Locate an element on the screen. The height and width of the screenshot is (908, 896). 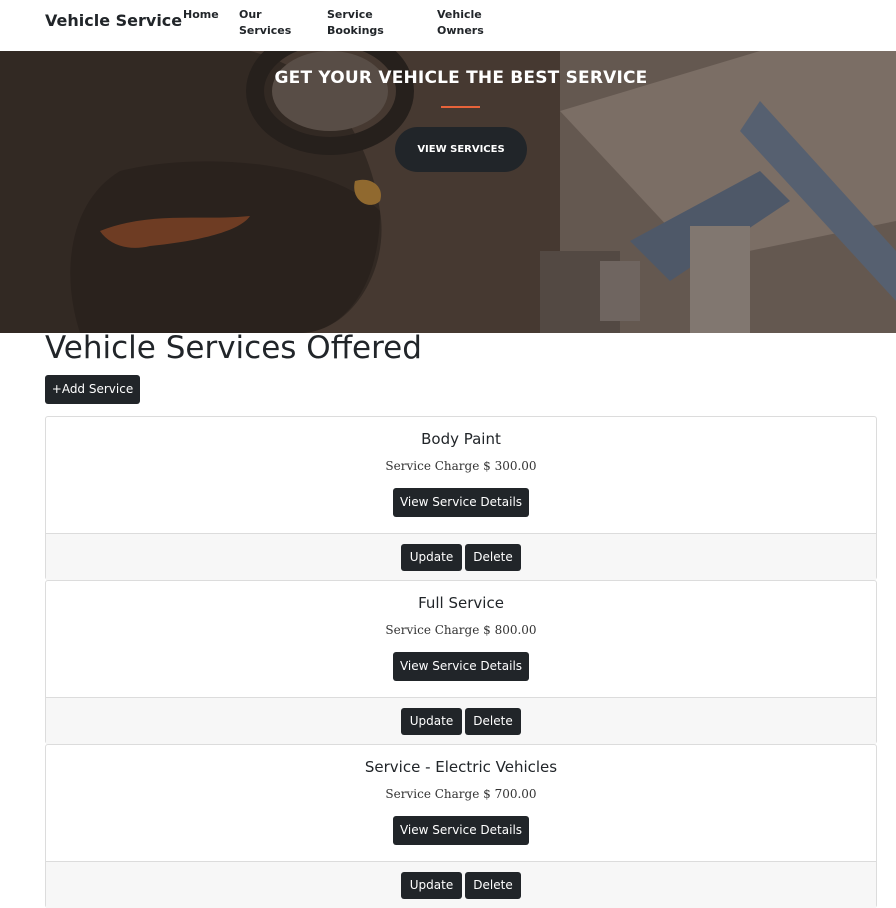
nav-link-our-services: Our Services is located at coordinates (265, 23).